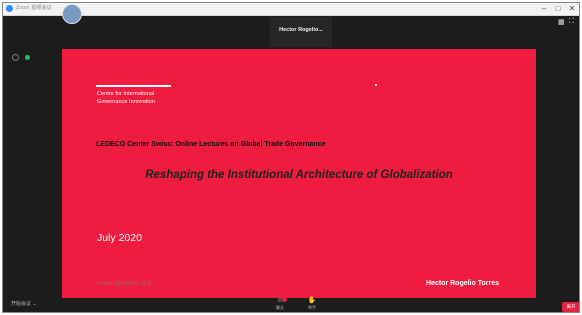 The height and width of the screenshot is (315, 582). Describe the element at coordinates (72, 14) in the screenshot. I see `floating-avatar` at that location.